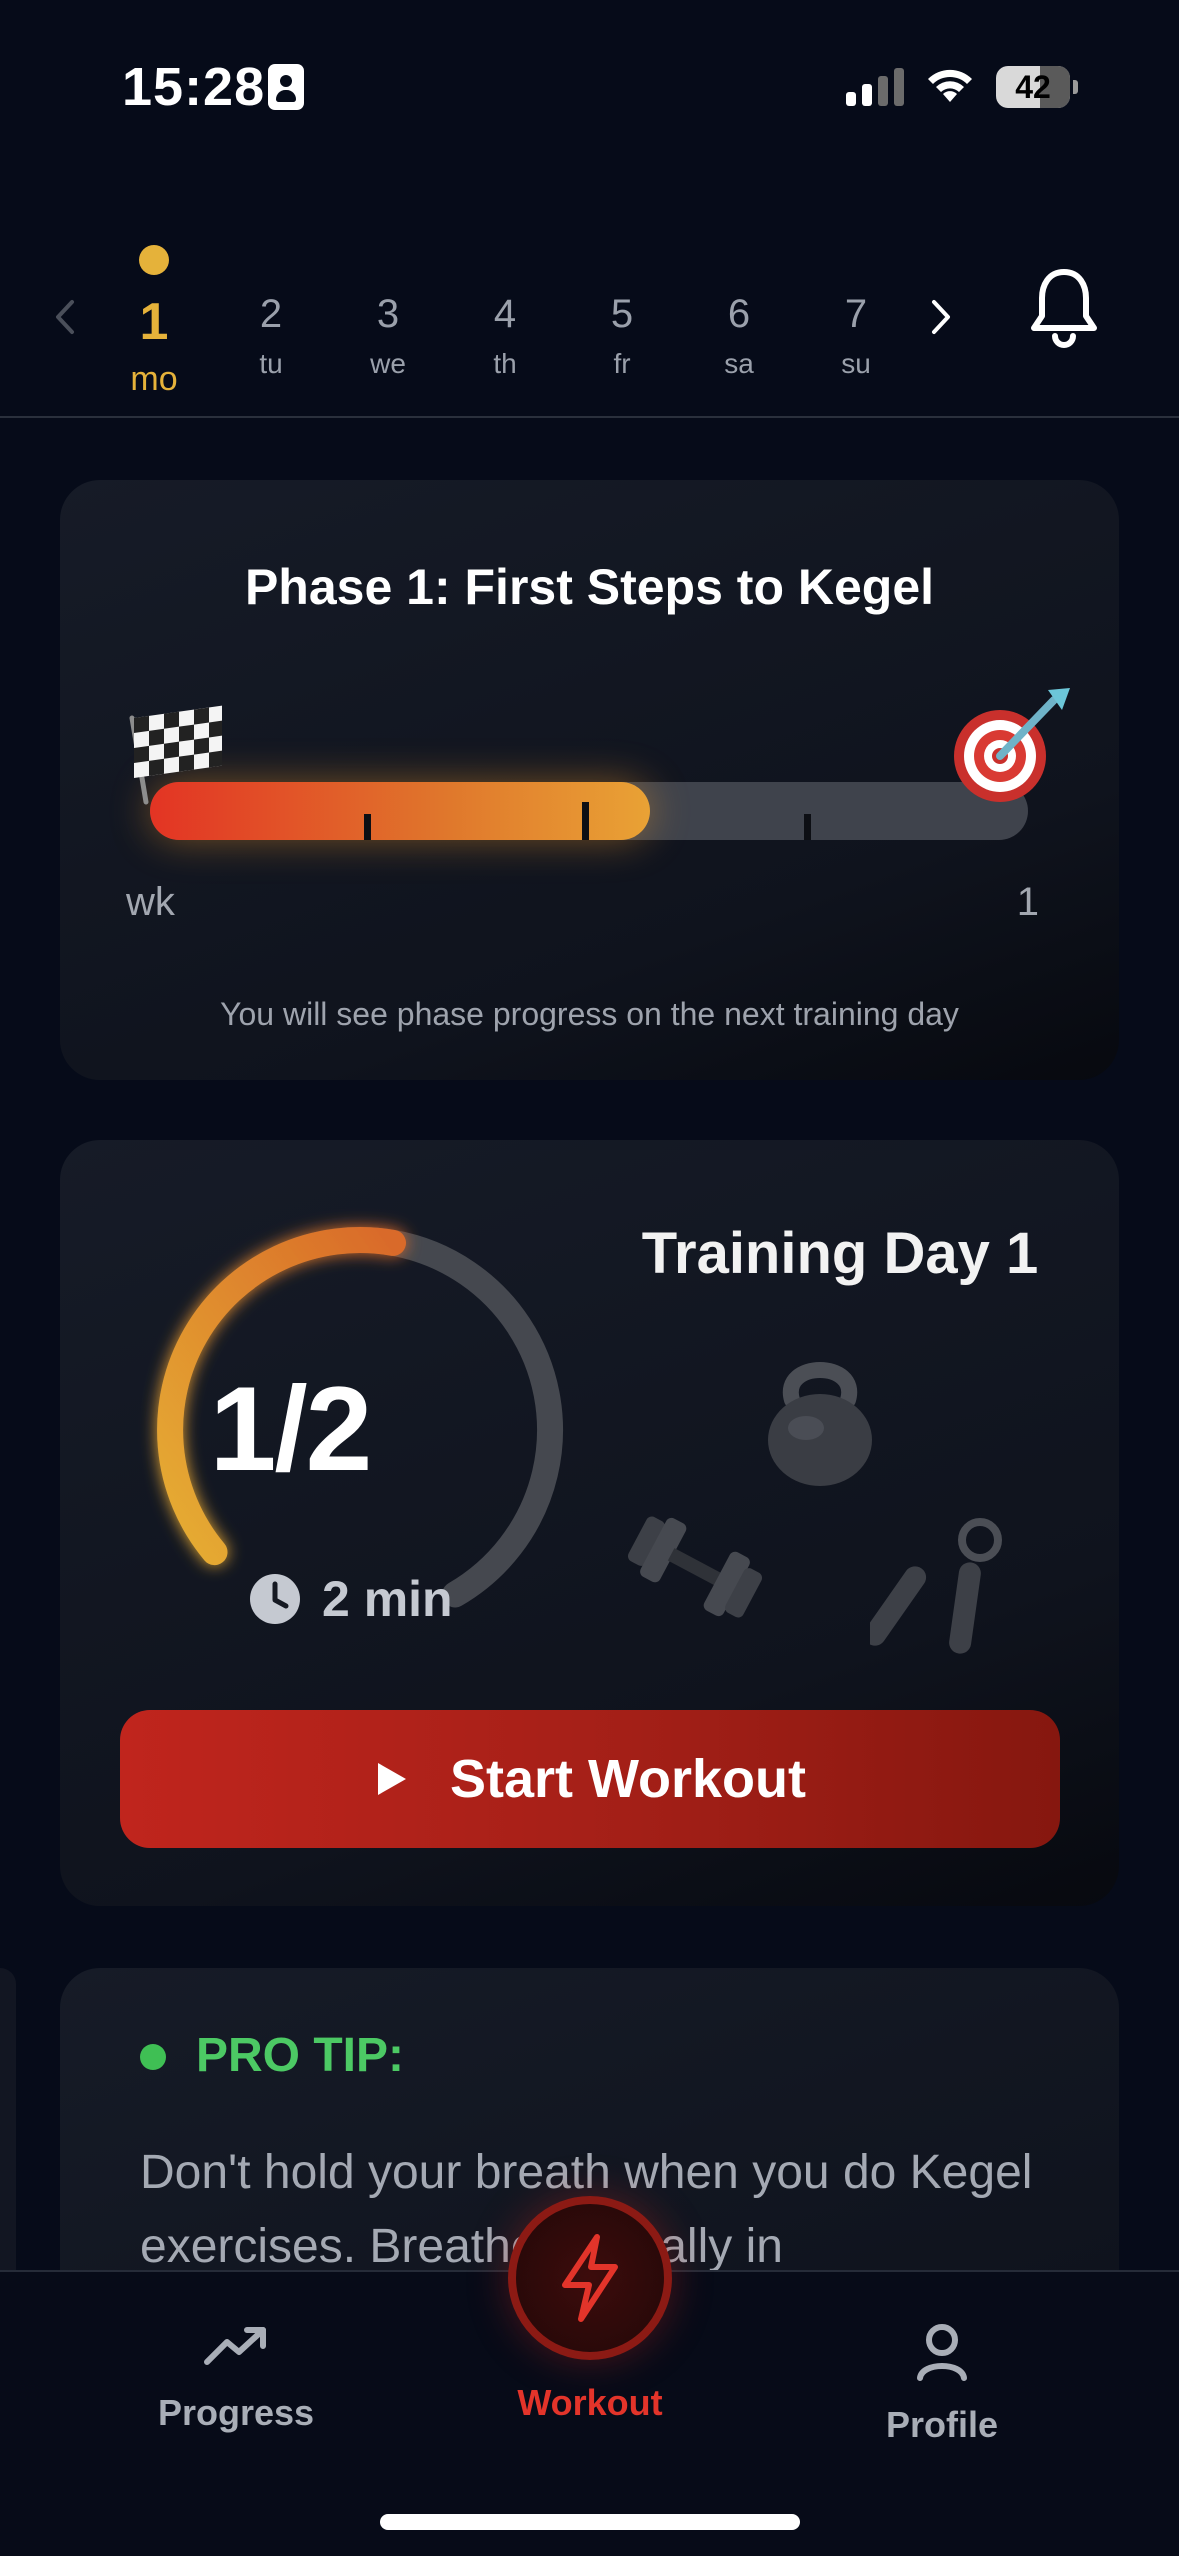  Describe the element at coordinates (739, 363) in the screenshot. I see `day-label: sa` at that location.